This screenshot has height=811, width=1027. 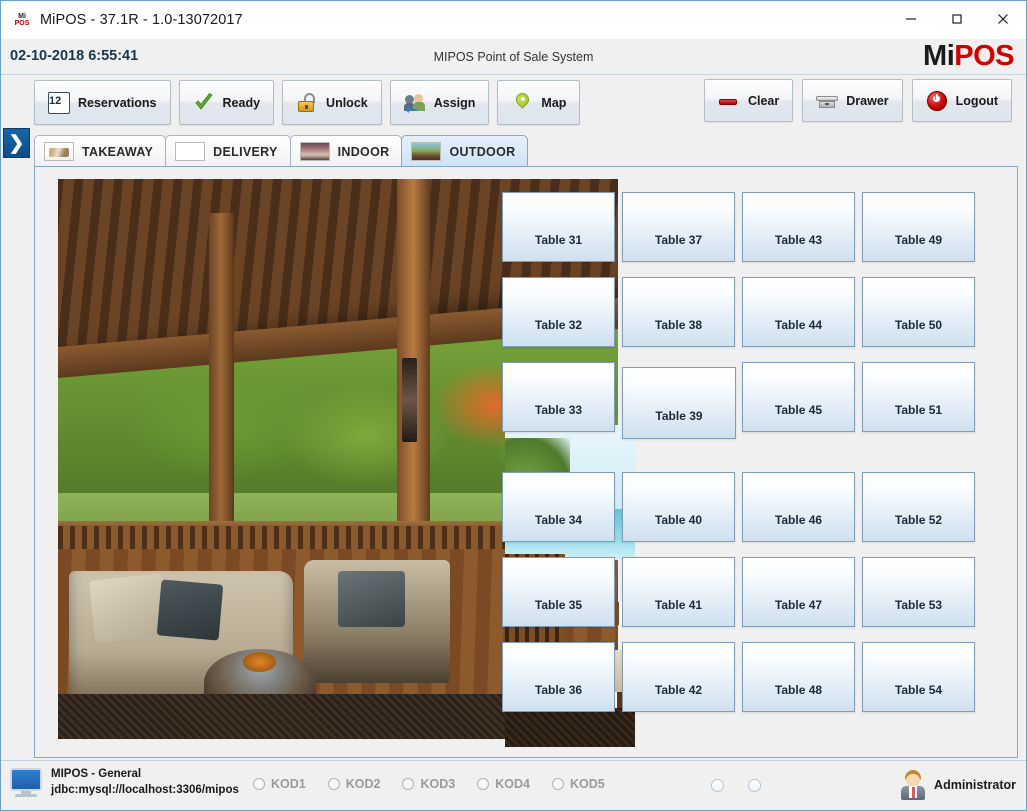 What do you see at coordinates (937, 101) in the screenshot?
I see `power-icon` at bounding box center [937, 101].